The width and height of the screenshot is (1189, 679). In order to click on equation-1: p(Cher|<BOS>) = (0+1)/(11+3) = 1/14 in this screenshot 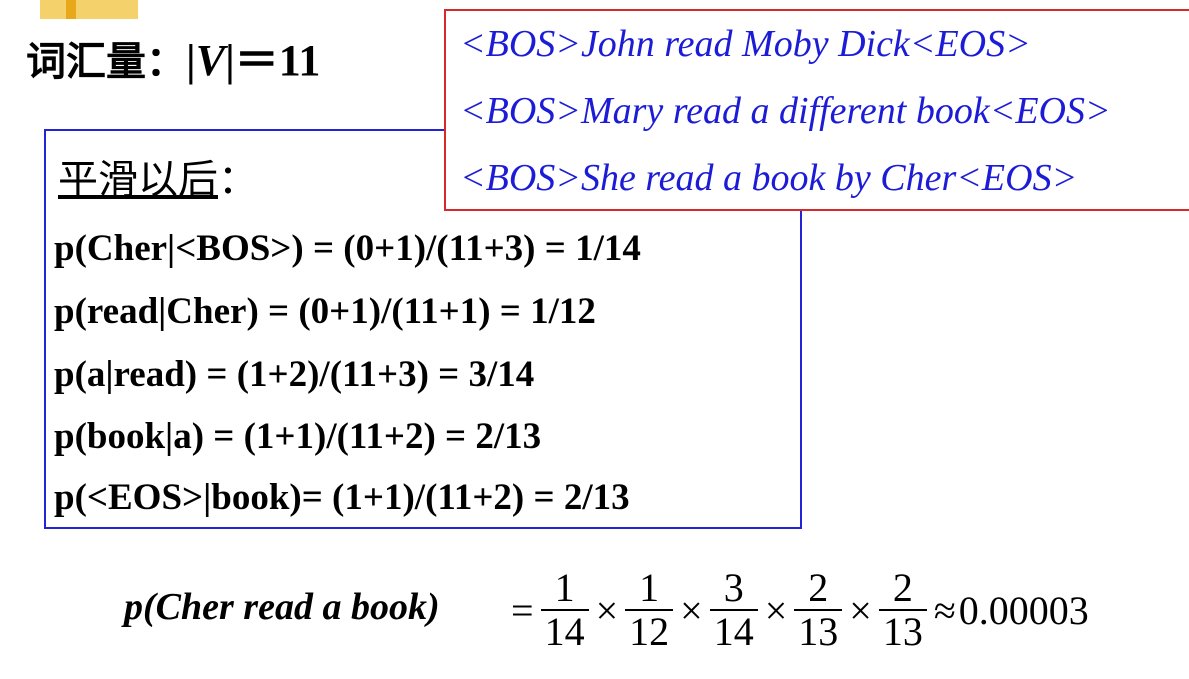, I will do `click(347, 248)`.